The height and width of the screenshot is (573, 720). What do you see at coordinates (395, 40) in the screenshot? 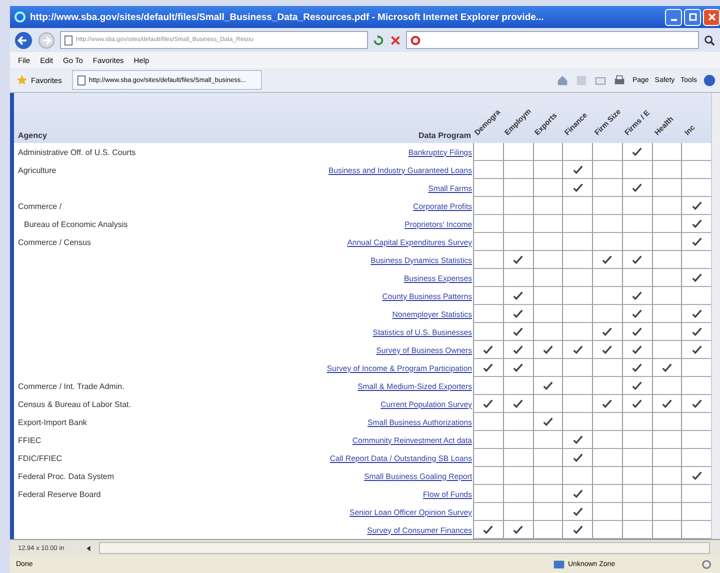
I see `stop-icon` at bounding box center [395, 40].